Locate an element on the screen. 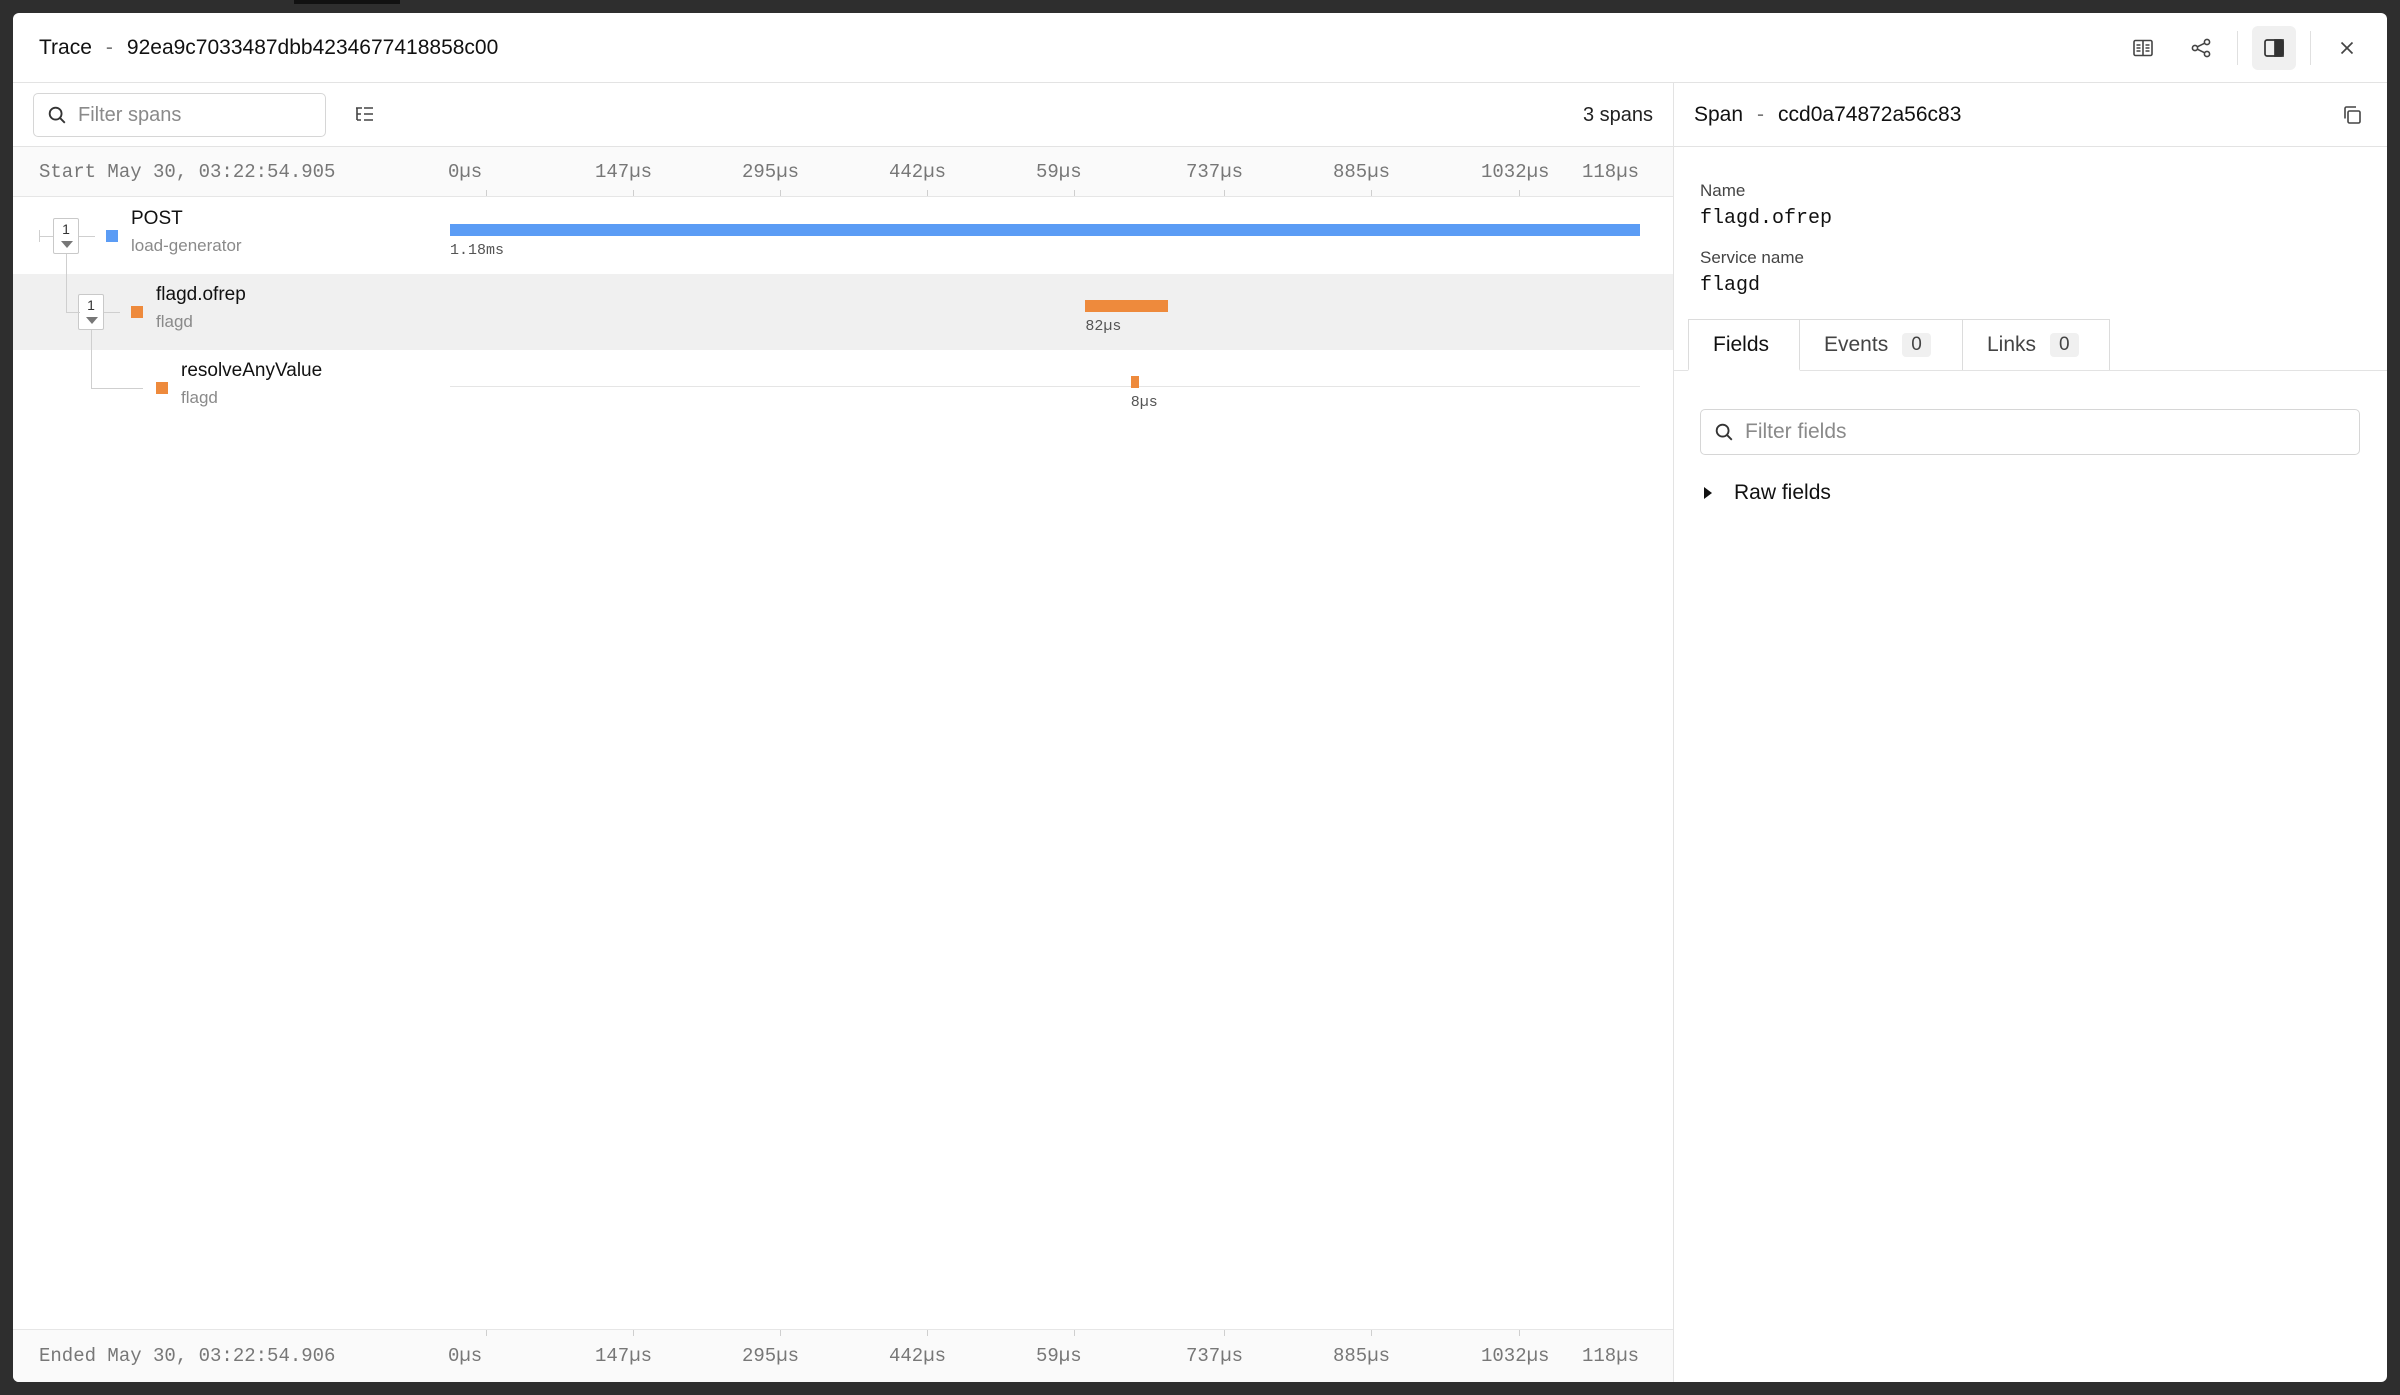  span-name: resolveAnyValue is located at coordinates (252, 370).